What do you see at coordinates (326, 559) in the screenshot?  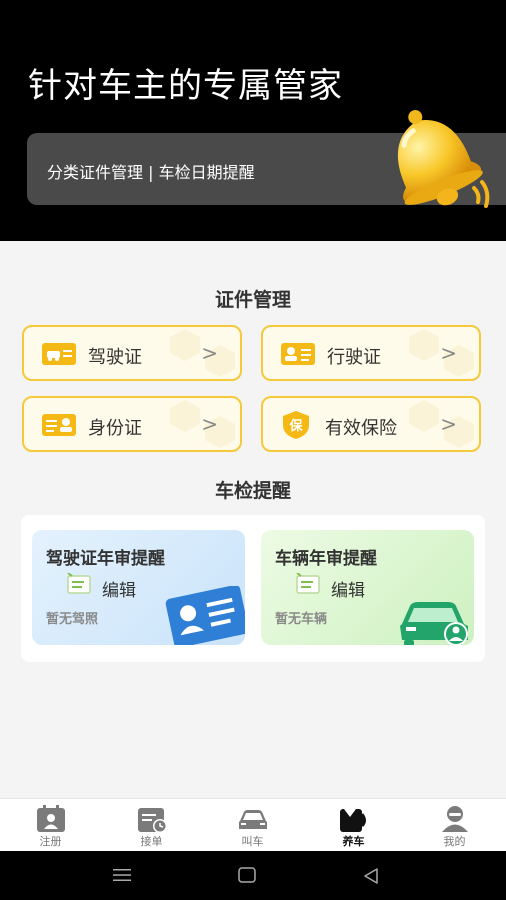 I see `vehicle-annual-review-title: 车辆年审提醒` at bounding box center [326, 559].